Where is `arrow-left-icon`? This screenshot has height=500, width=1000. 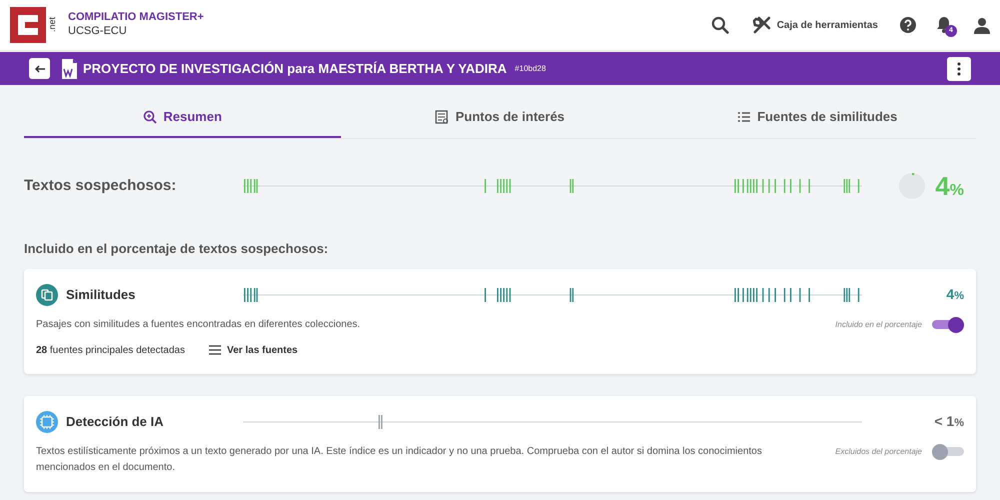 arrow-left-icon is located at coordinates (39, 68).